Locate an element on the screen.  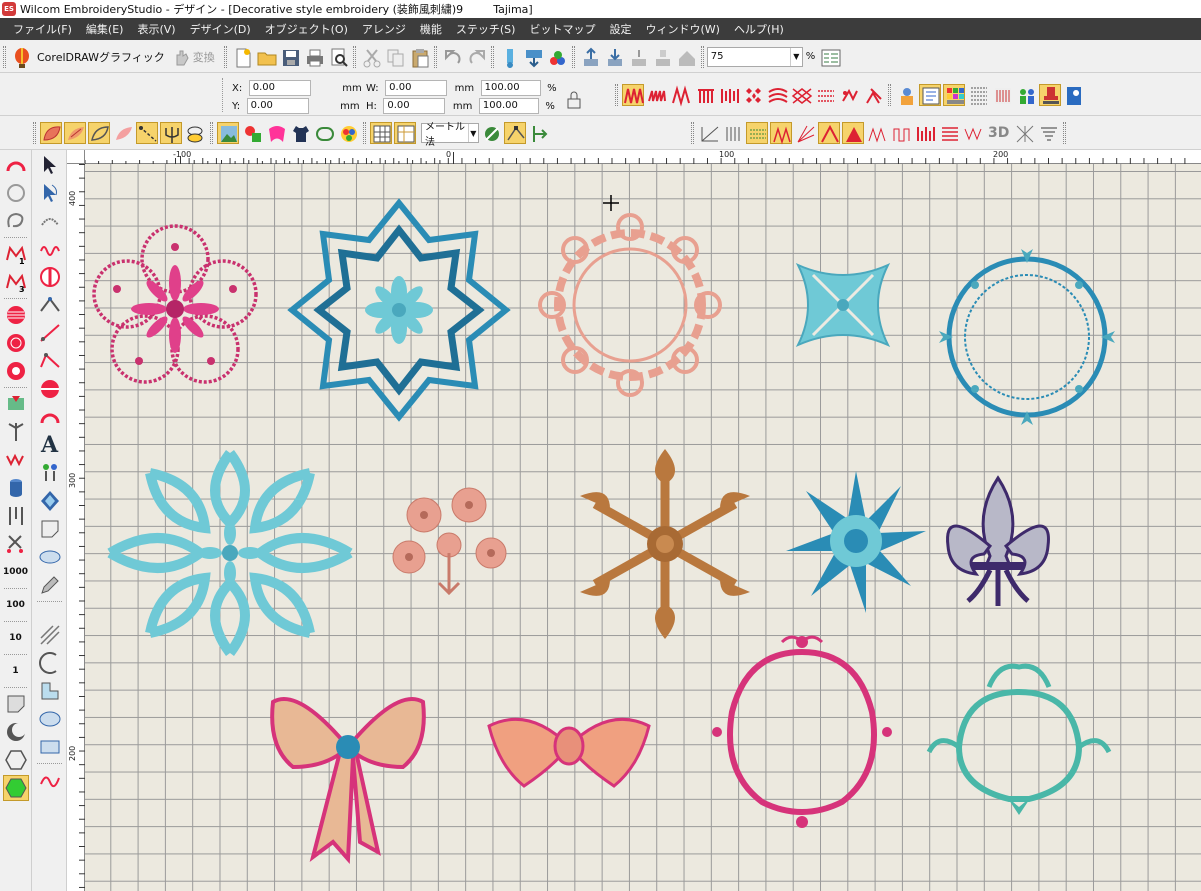
oval-tool-icon is located at coordinates (50, 719).